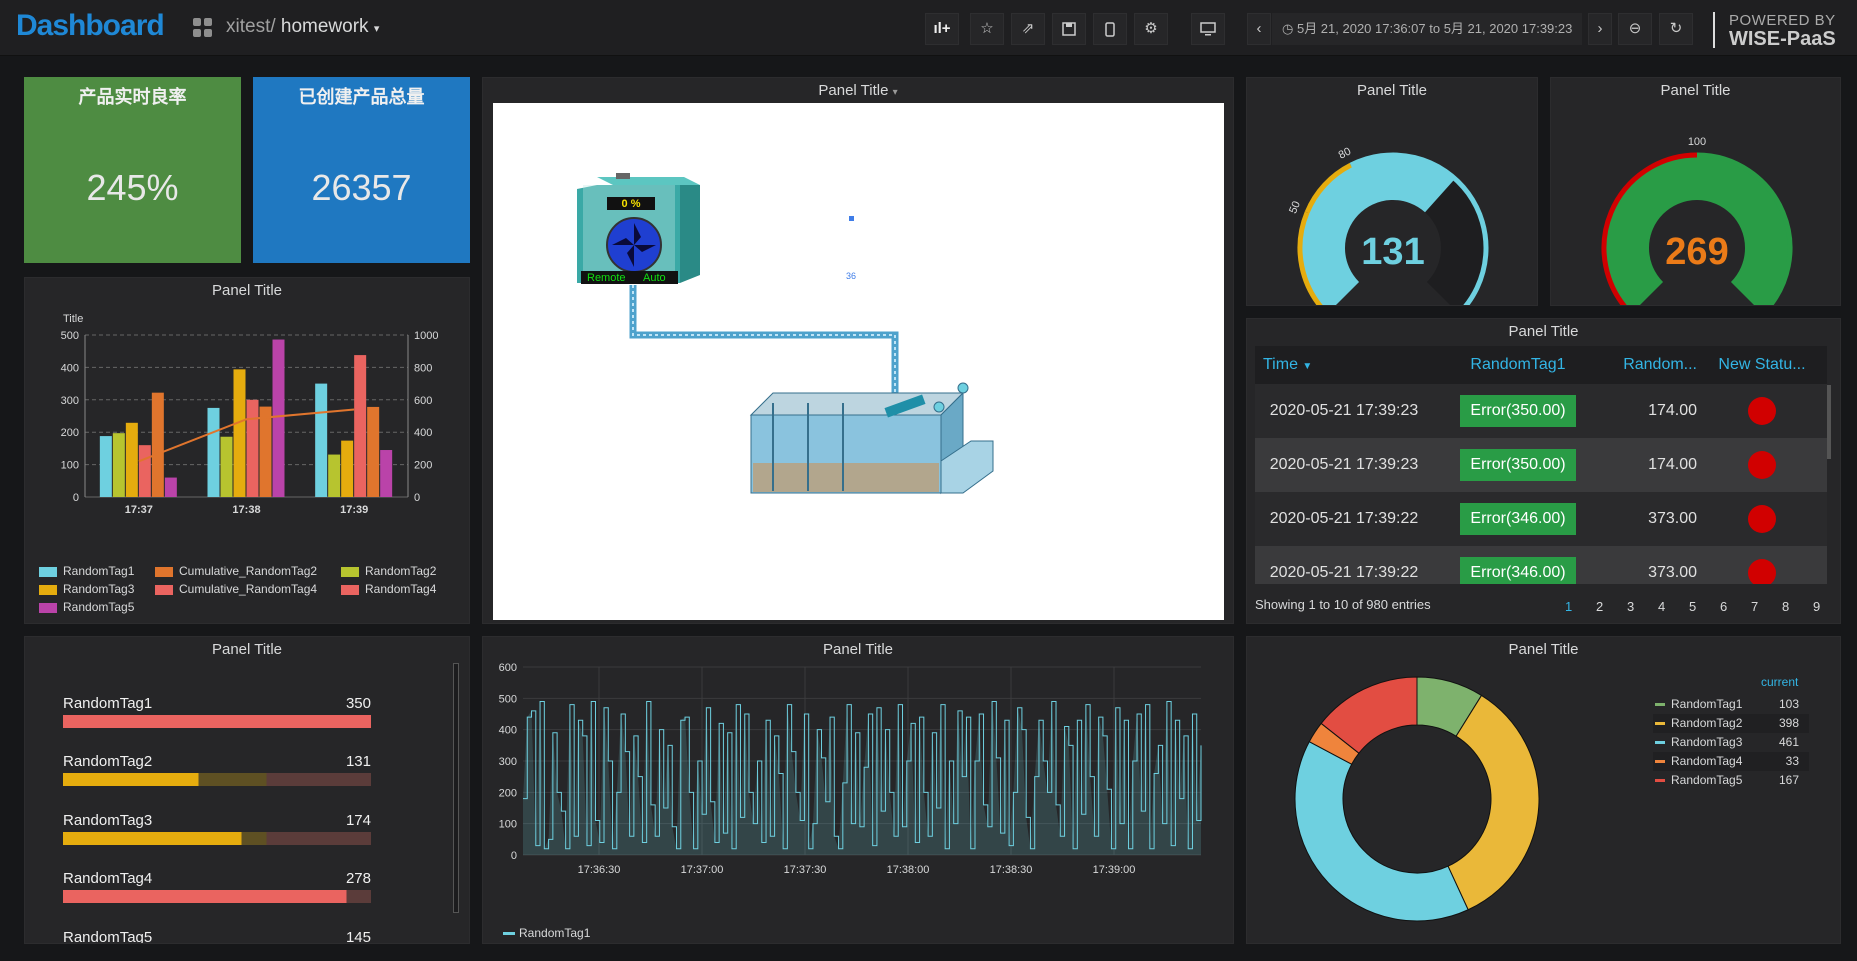 The width and height of the screenshot is (1857, 961). I want to click on share-button: ⇗, so click(1028, 29).